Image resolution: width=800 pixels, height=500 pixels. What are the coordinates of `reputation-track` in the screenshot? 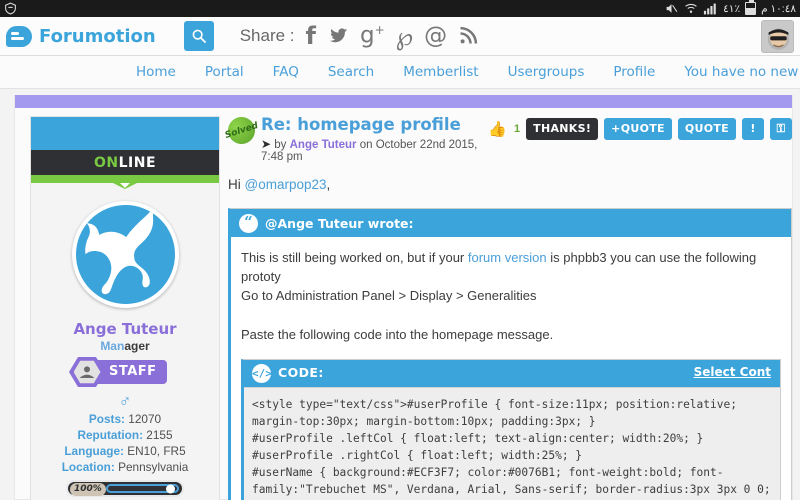 It's located at (142, 488).